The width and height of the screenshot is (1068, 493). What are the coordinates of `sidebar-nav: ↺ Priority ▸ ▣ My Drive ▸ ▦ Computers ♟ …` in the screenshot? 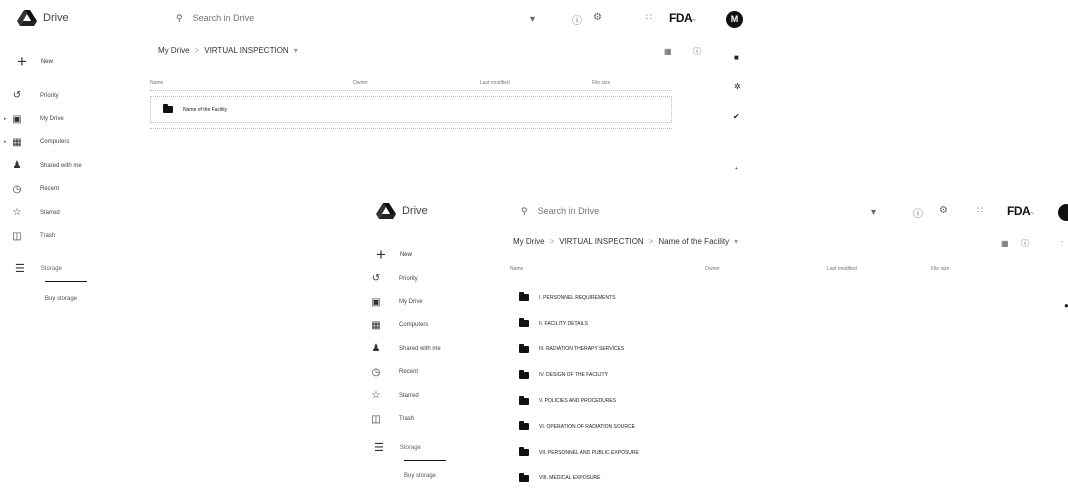 It's located at (424, 349).